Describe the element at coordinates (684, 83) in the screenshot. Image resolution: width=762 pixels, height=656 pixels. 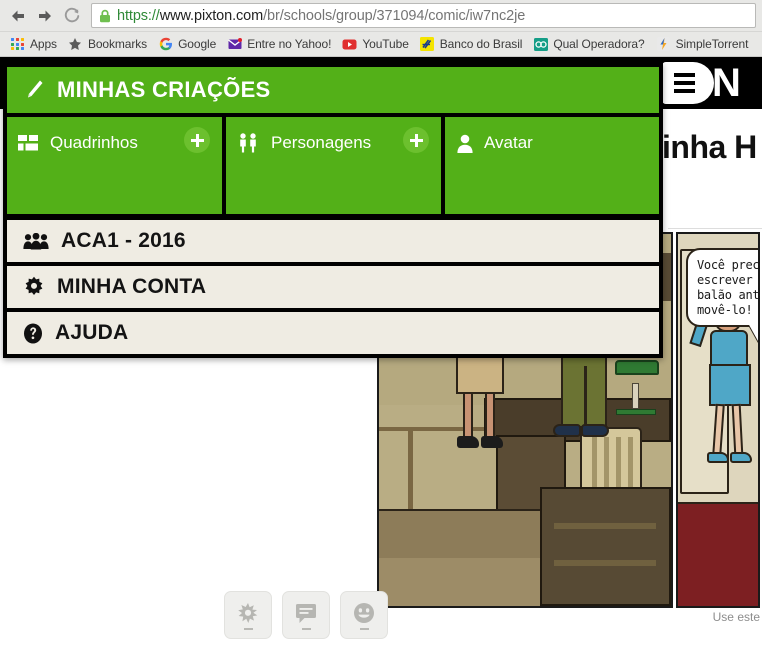
I see `hamburger-icon` at that location.